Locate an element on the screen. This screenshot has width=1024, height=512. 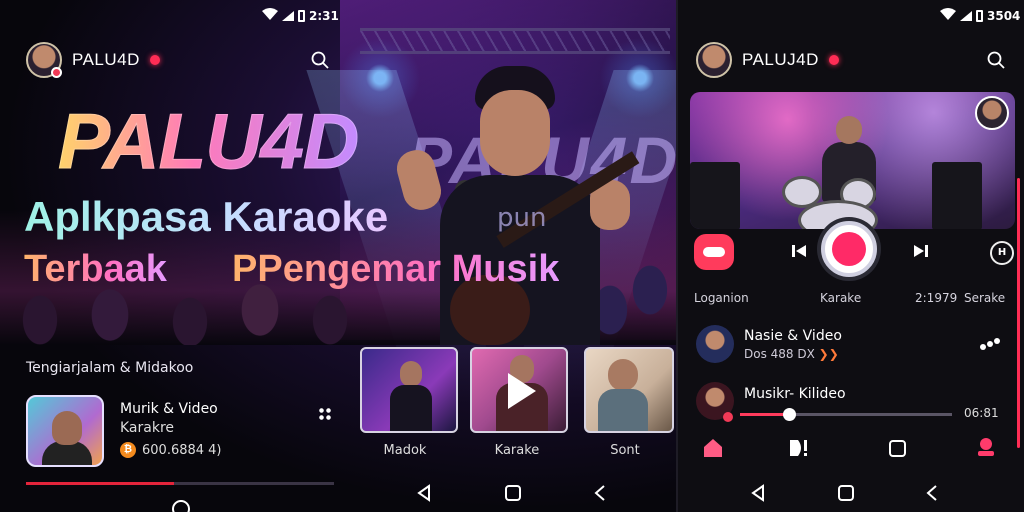
hero-tagline-right: PPengemar Musik is located at coordinates (396, 269).